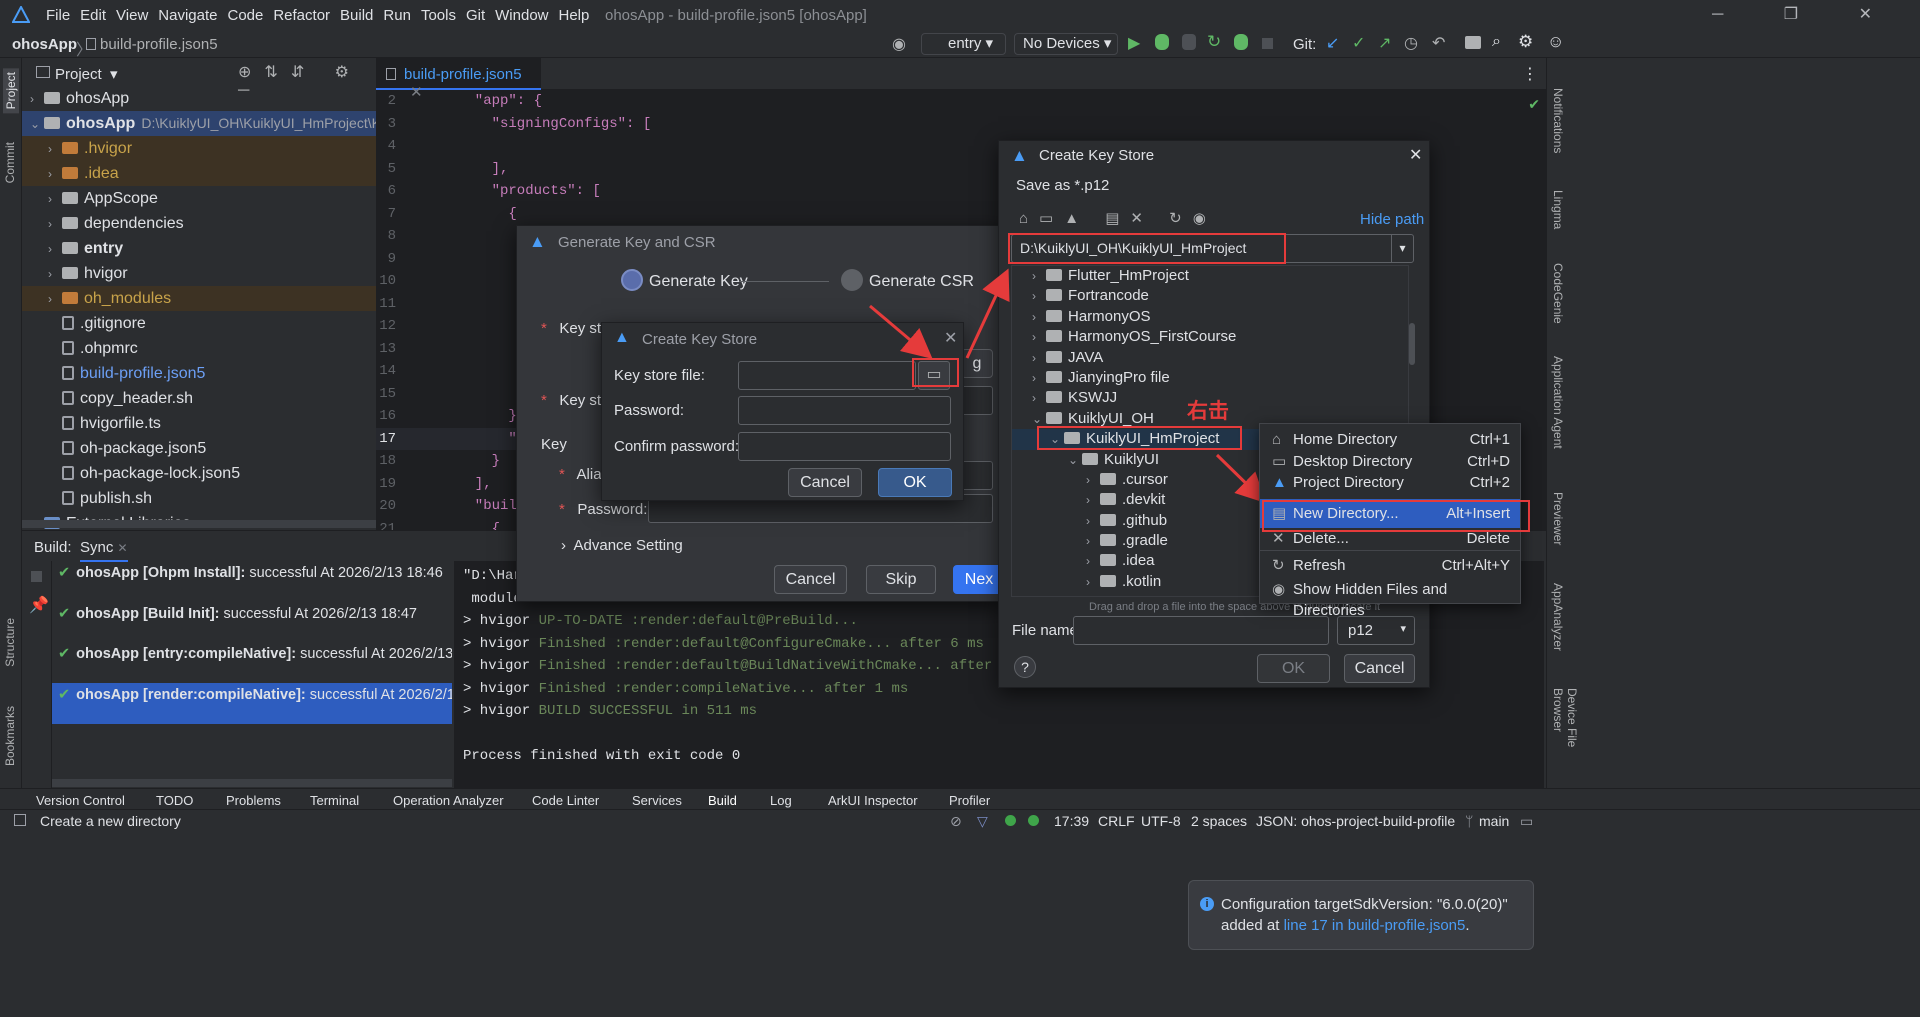 The height and width of the screenshot is (1017, 1920). Describe the element at coordinates (1189, 42) in the screenshot. I see `profile-icon` at that location.